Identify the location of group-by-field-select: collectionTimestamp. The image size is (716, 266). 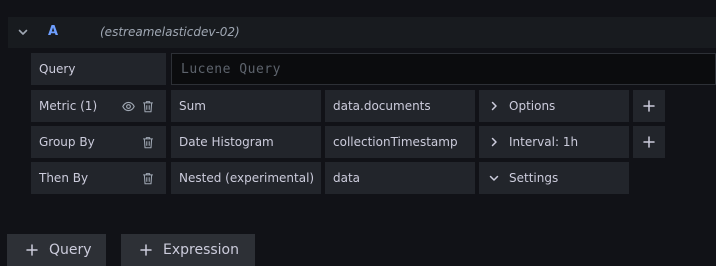
(400, 142).